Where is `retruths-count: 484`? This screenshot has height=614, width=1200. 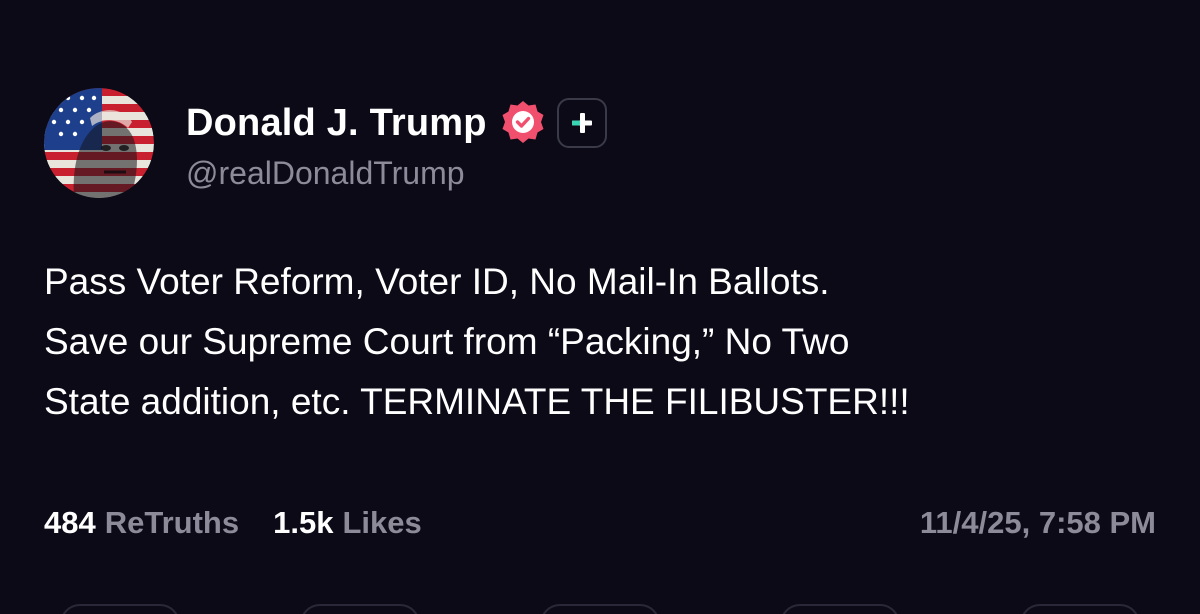 retruths-count: 484 is located at coordinates (70, 522).